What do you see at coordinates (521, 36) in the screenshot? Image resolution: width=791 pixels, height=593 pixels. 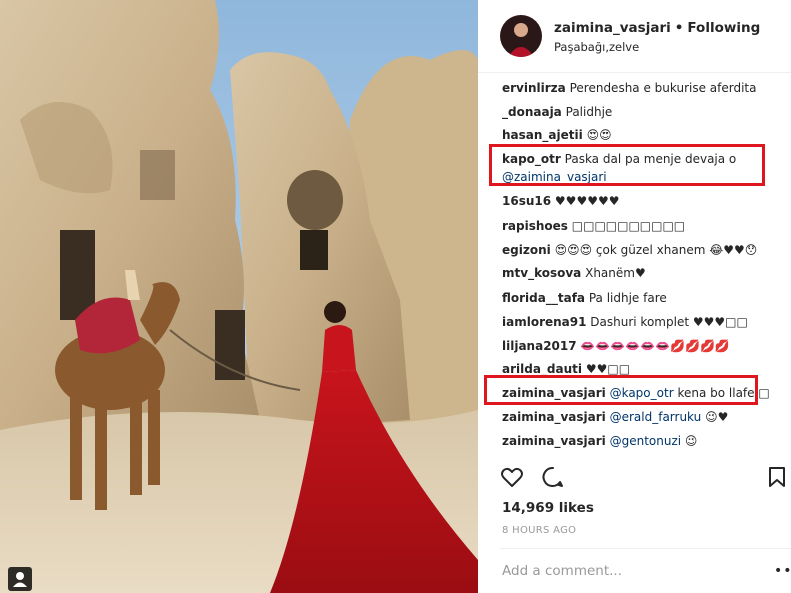 I see `avatar` at bounding box center [521, 36].